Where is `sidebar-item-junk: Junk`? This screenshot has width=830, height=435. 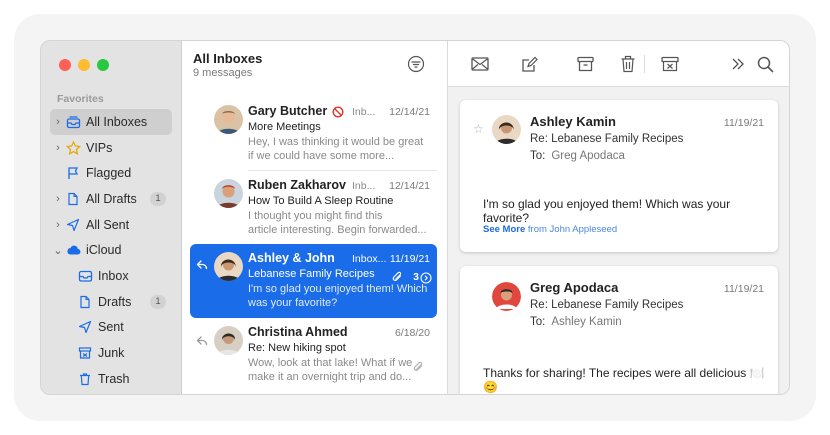
sidebar-item-junk: Junk is located at coordinates (111, 353).